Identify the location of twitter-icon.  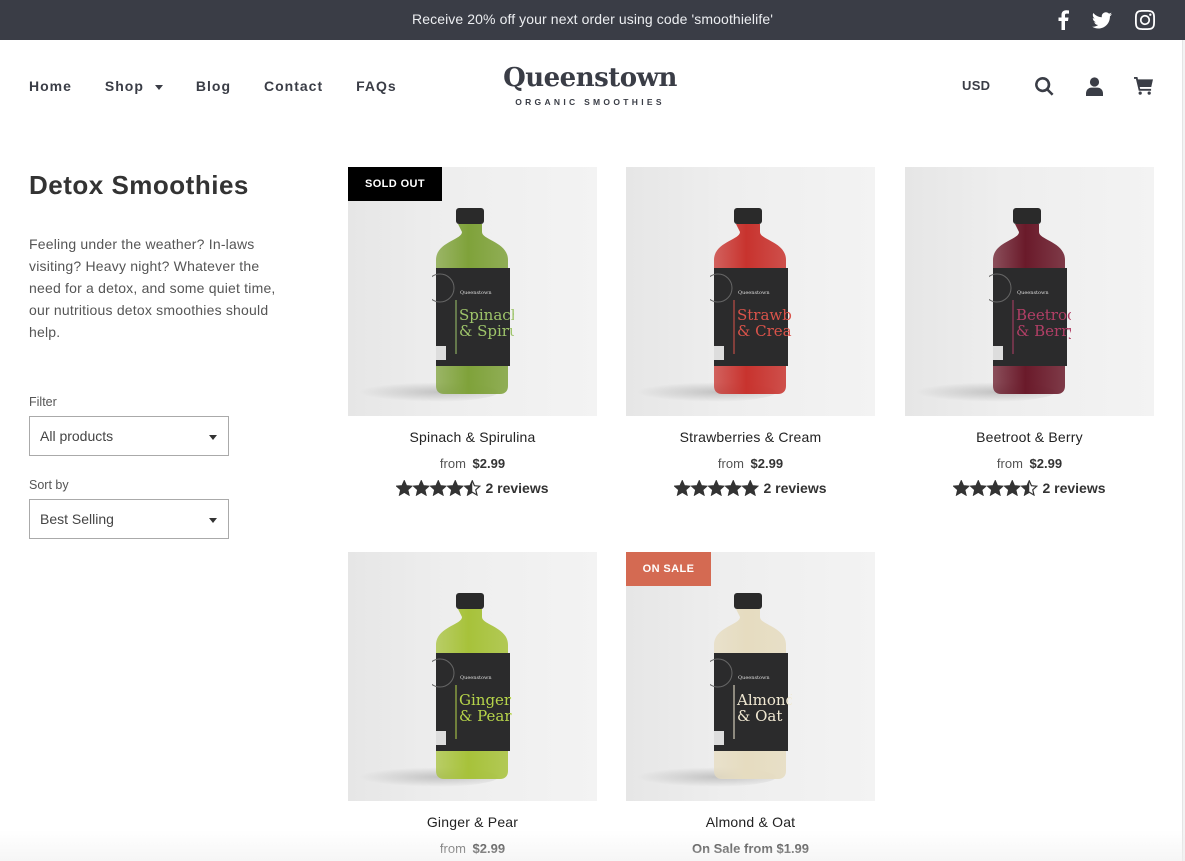
(1102, 19).